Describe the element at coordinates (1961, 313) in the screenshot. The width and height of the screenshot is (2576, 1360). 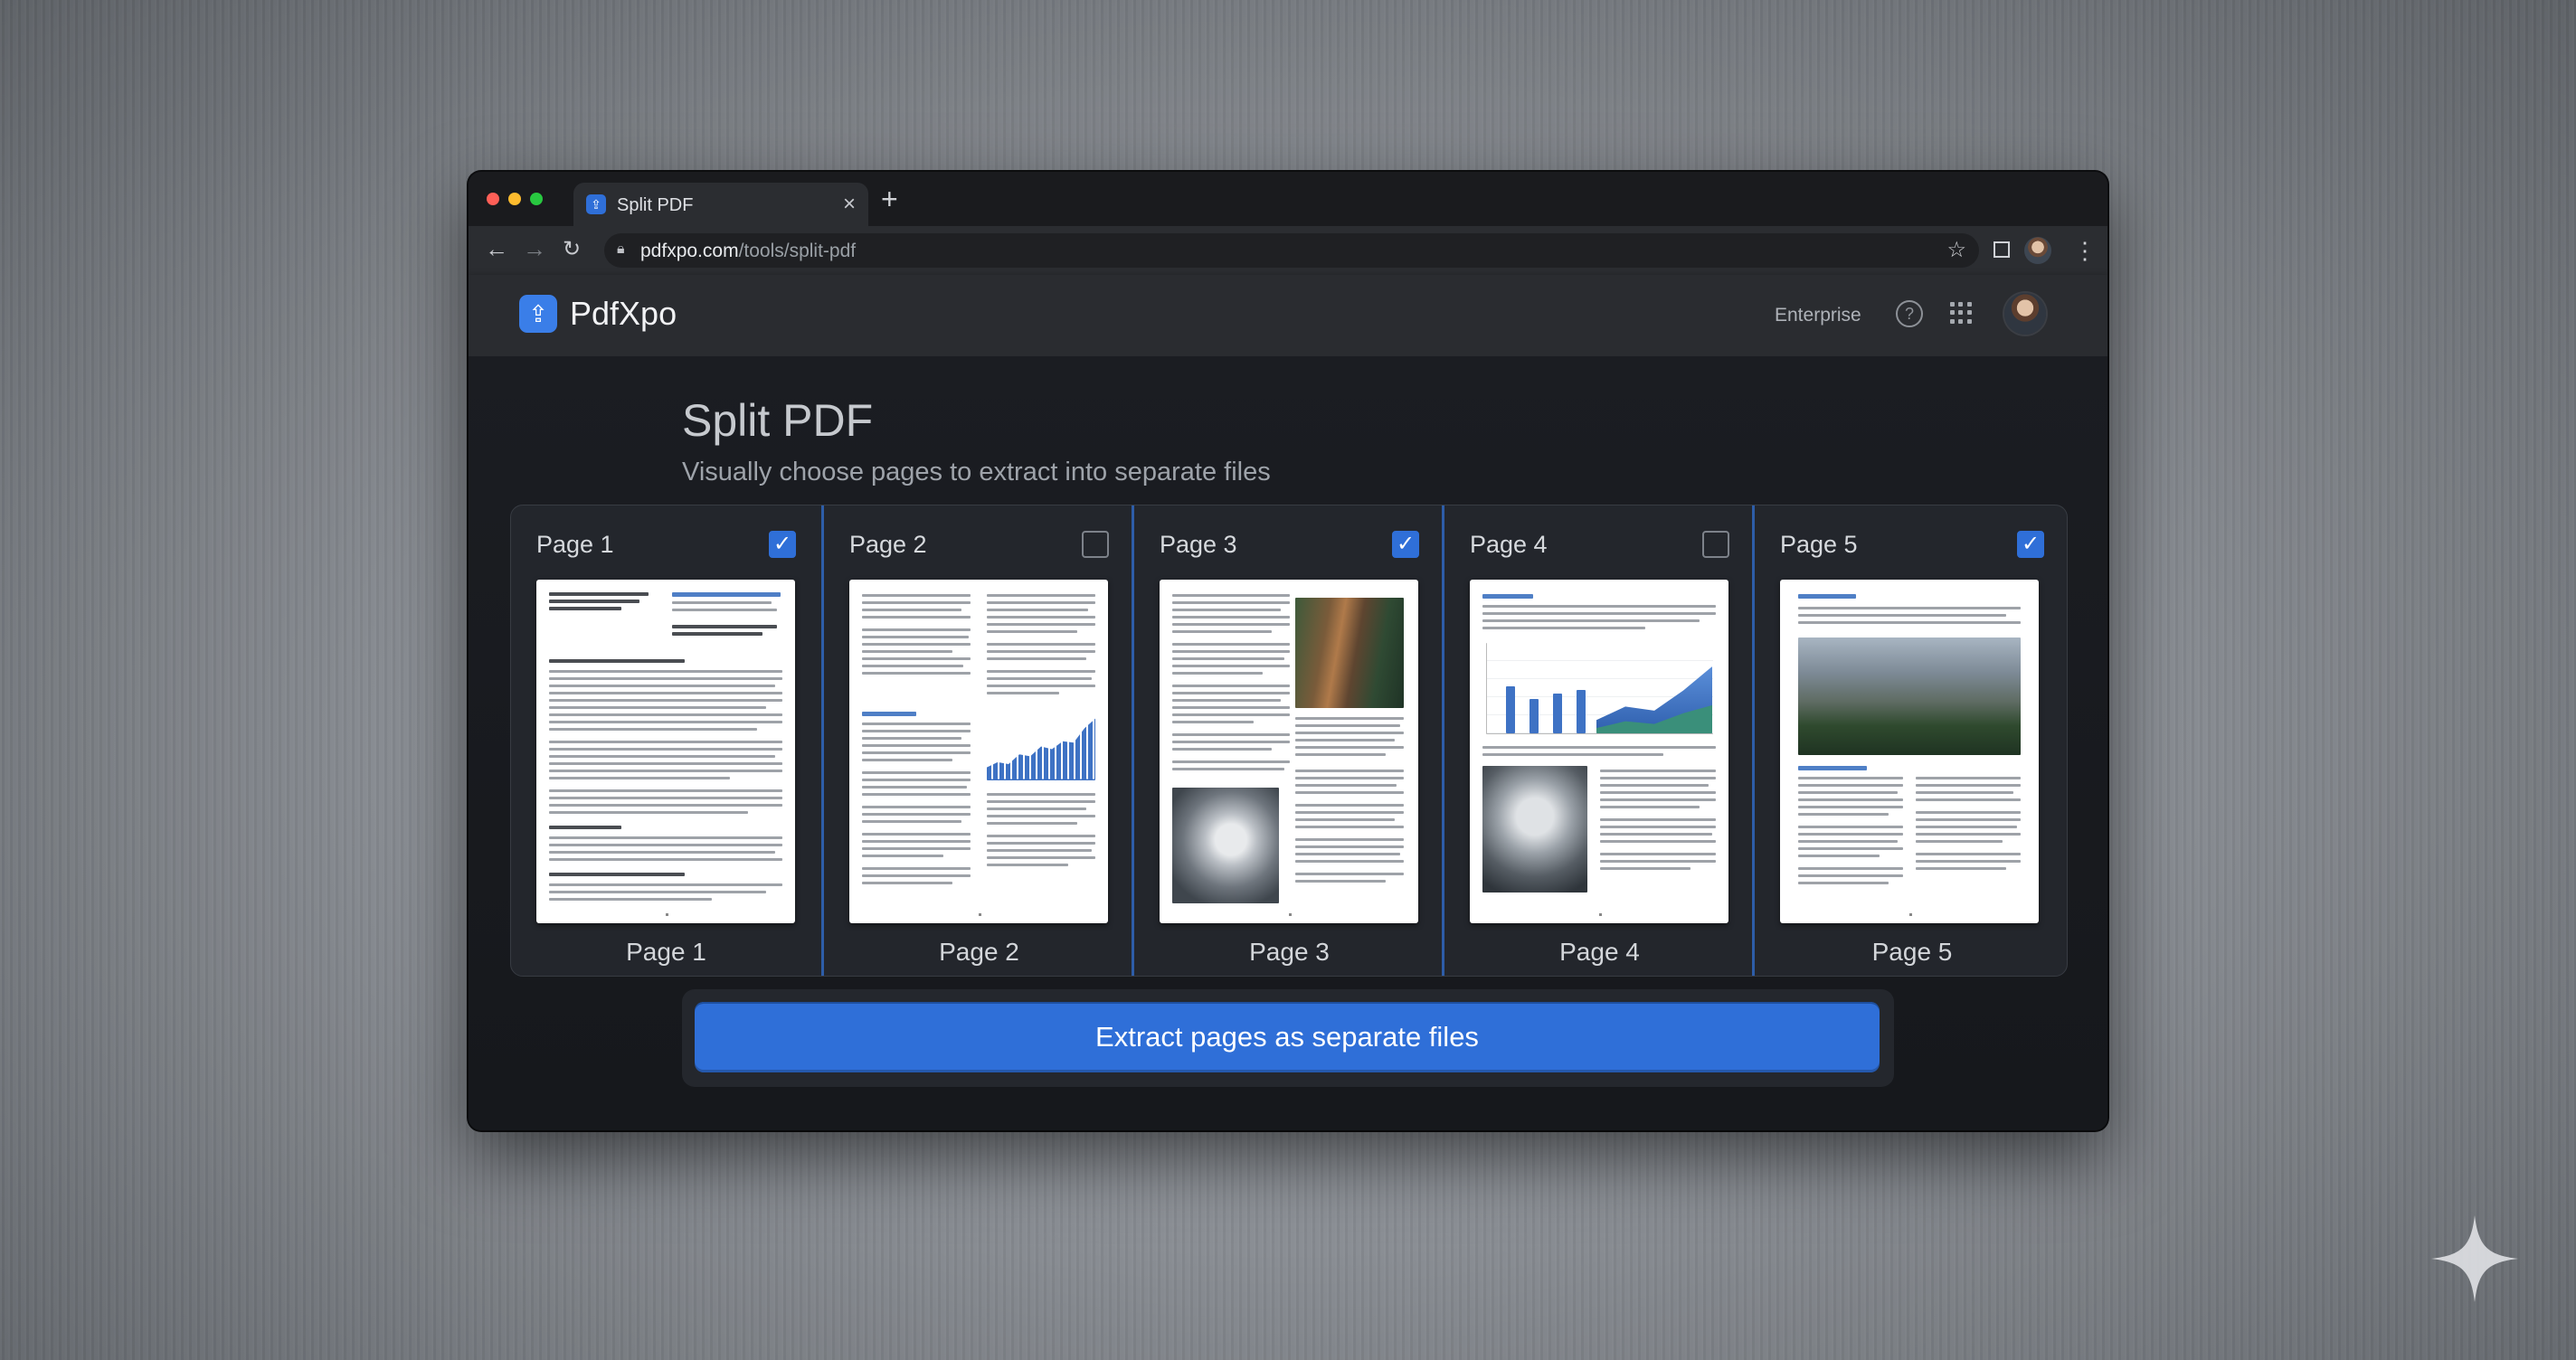
I see `apps-grid-icon` at that location.